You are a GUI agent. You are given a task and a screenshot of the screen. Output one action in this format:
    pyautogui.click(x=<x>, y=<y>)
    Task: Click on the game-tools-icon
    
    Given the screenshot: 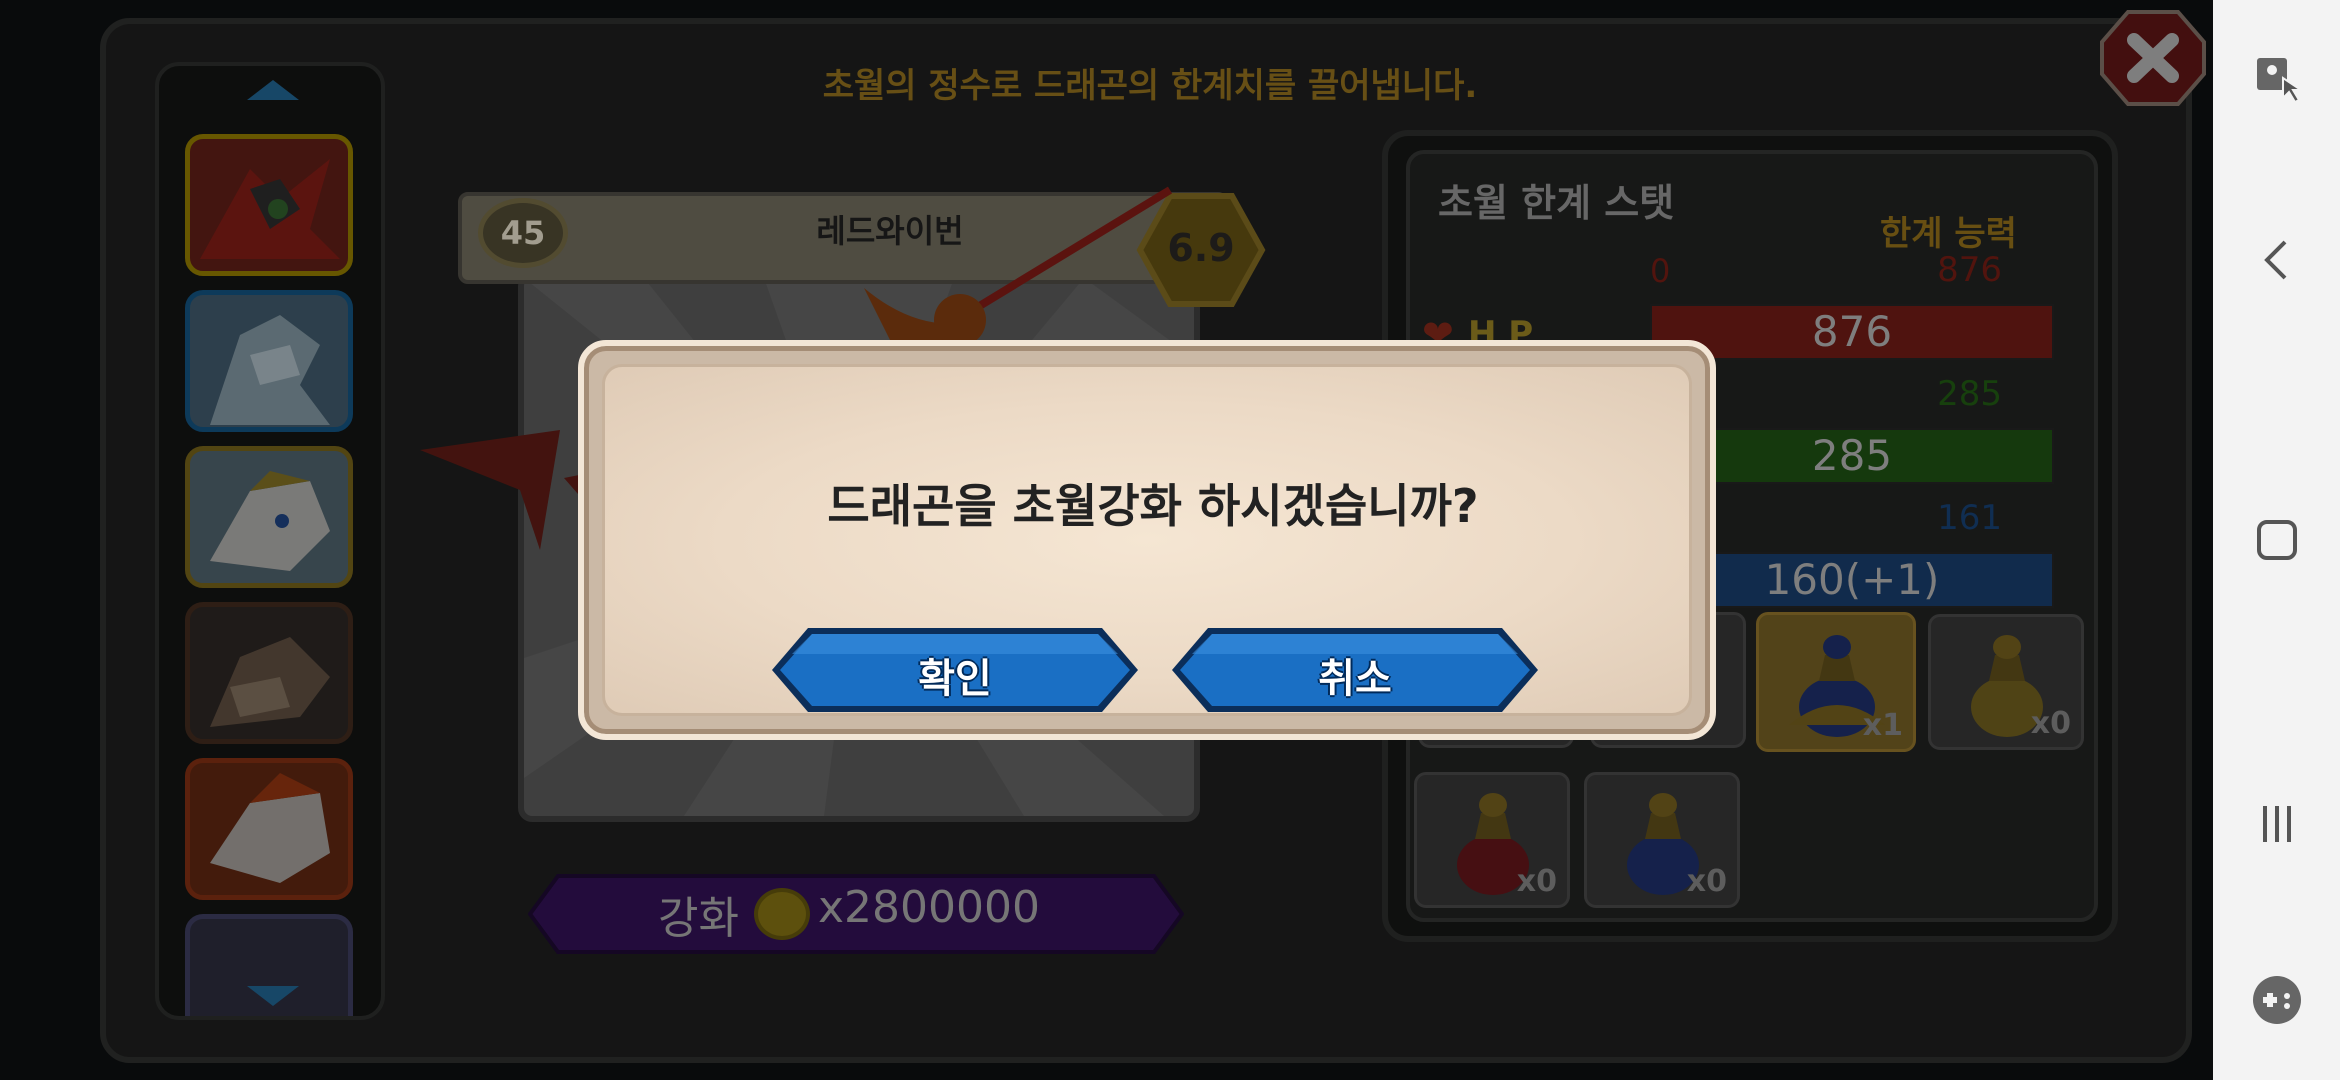 What is the action you would take?
    pyautogui.click(x=2277, y=1000)
    